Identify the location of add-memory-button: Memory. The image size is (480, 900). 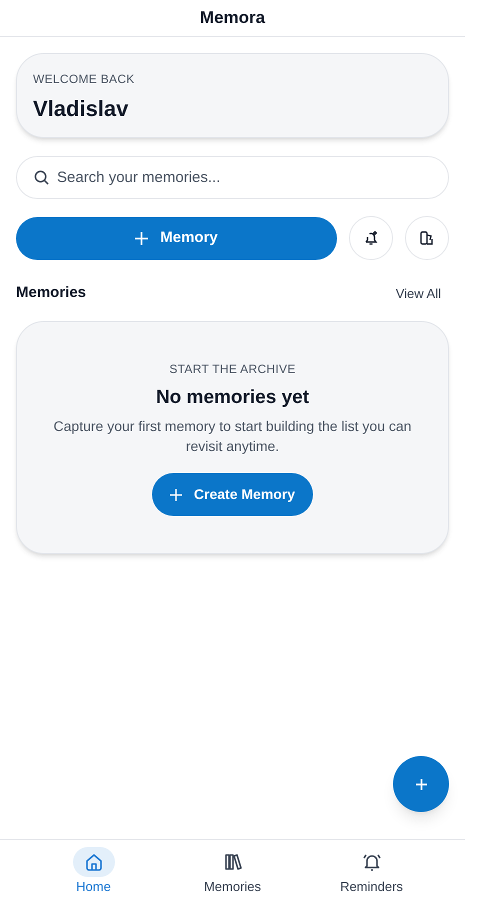
(176, 238).